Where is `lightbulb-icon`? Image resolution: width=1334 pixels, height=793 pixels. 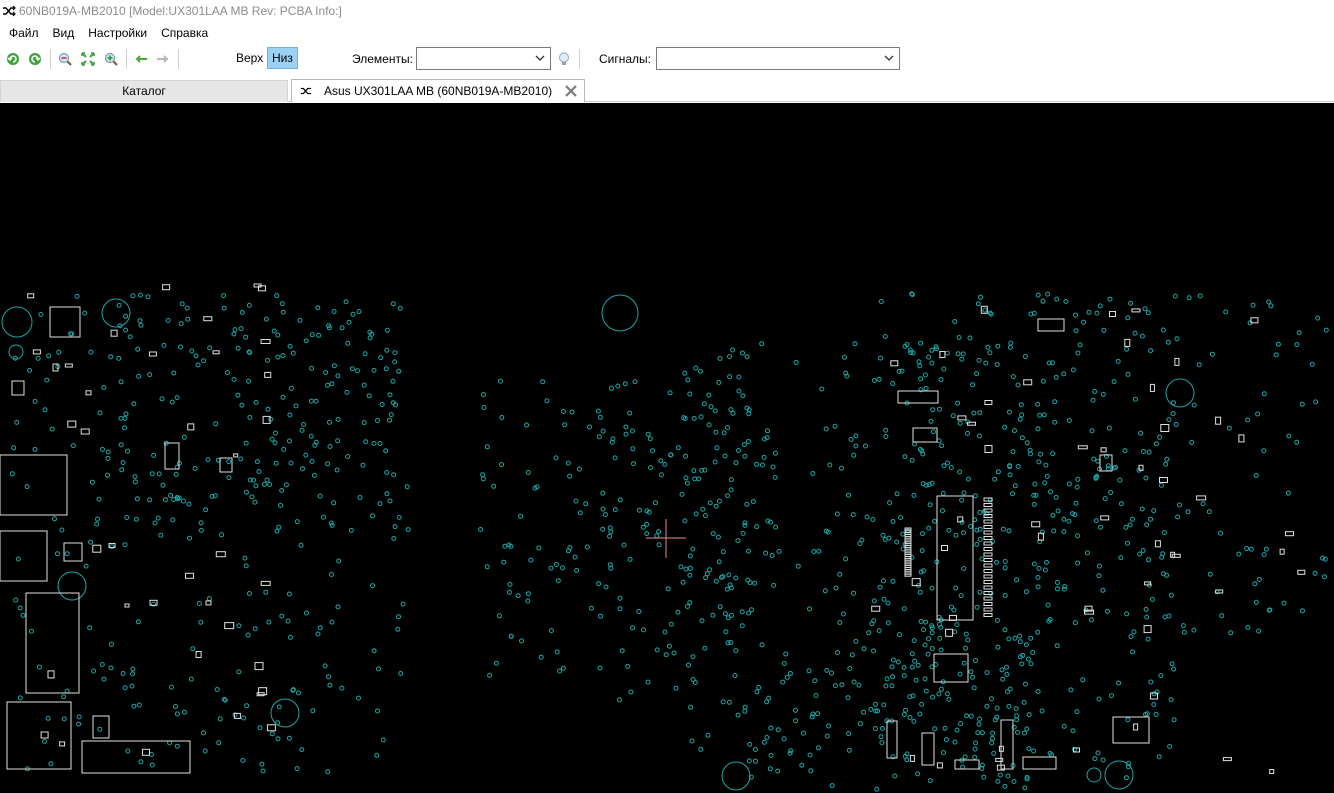
lightbulb-icon is located at coordinates (564, 58).